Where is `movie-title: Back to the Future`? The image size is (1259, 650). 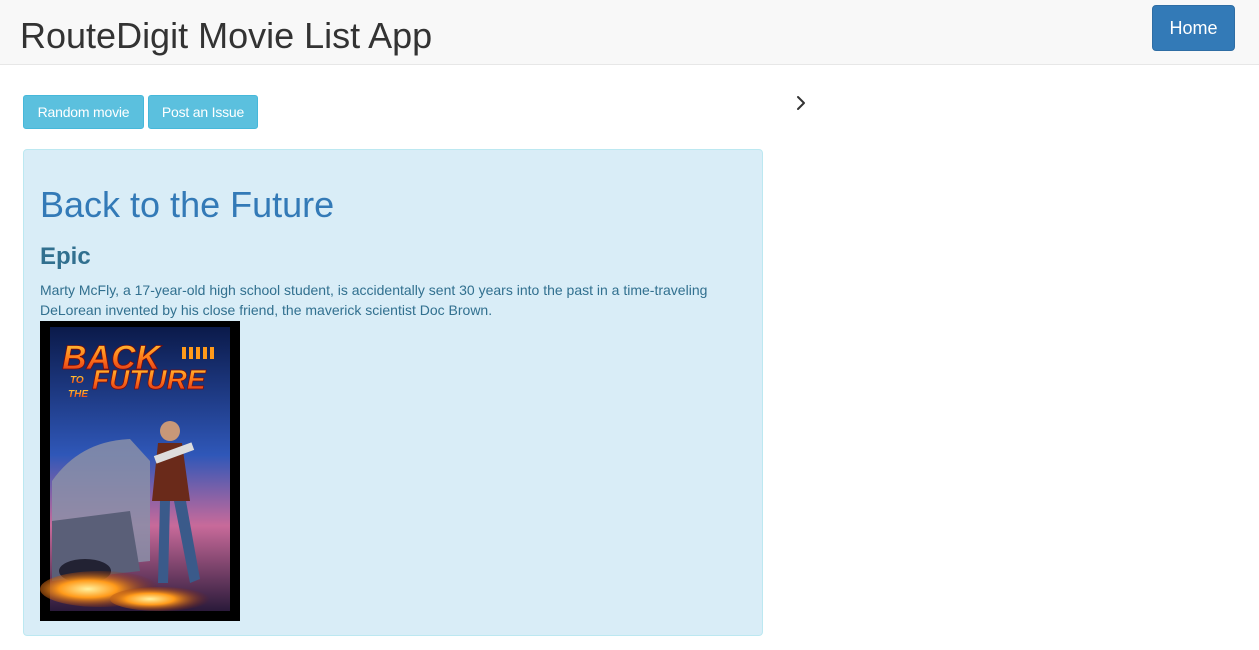 movie-title: Back to the Future is located at coordinates (187, 204).